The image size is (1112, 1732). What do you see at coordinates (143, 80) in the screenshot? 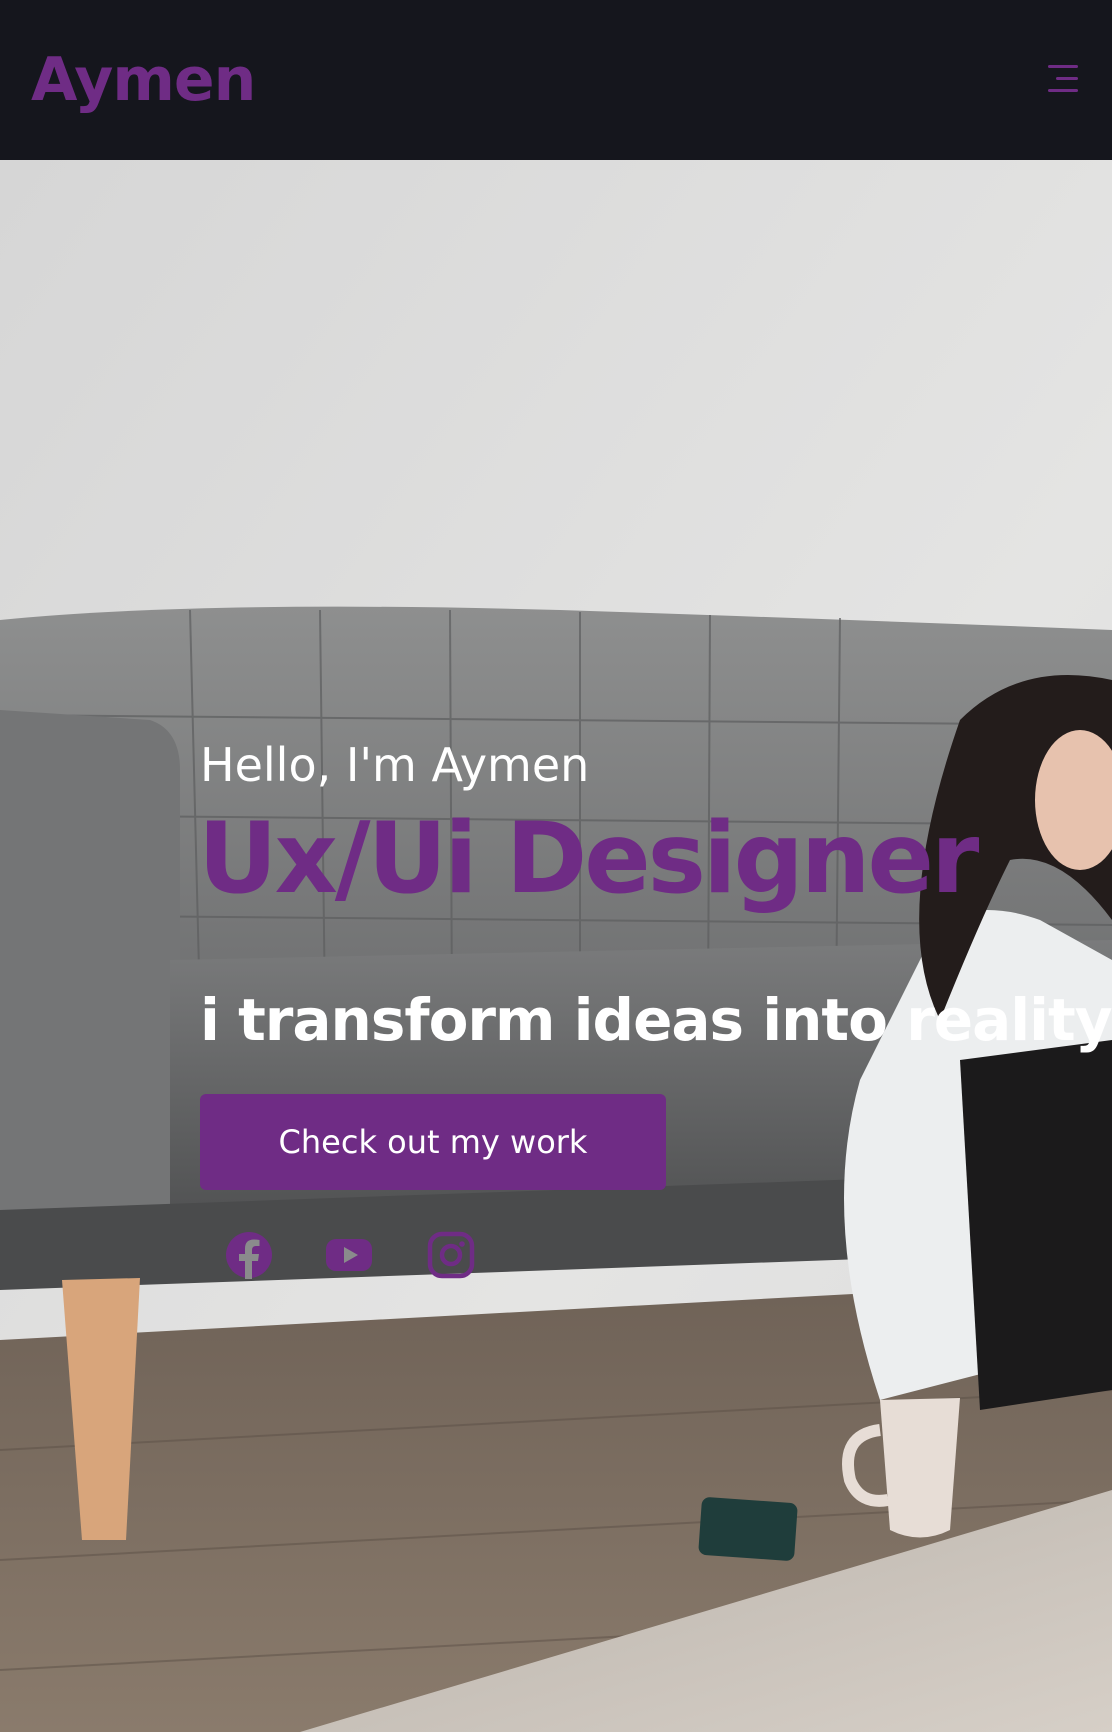
I see `logo: Aymen` at bounding box center [143, 80].